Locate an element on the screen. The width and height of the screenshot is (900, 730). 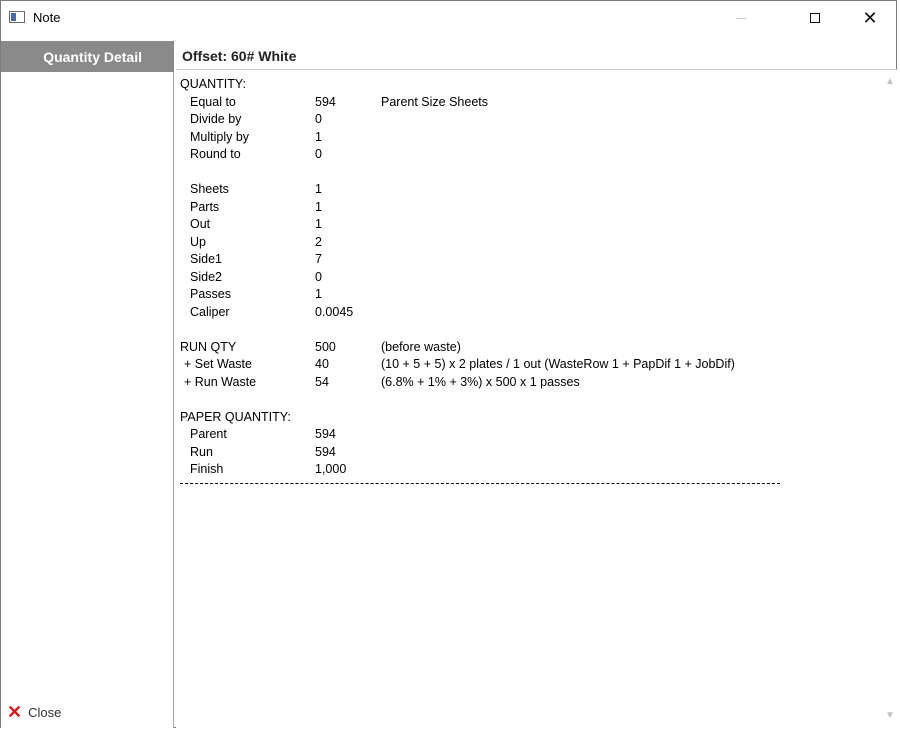
page-title: Offset: 60# White is located at coordinates (239, 56).